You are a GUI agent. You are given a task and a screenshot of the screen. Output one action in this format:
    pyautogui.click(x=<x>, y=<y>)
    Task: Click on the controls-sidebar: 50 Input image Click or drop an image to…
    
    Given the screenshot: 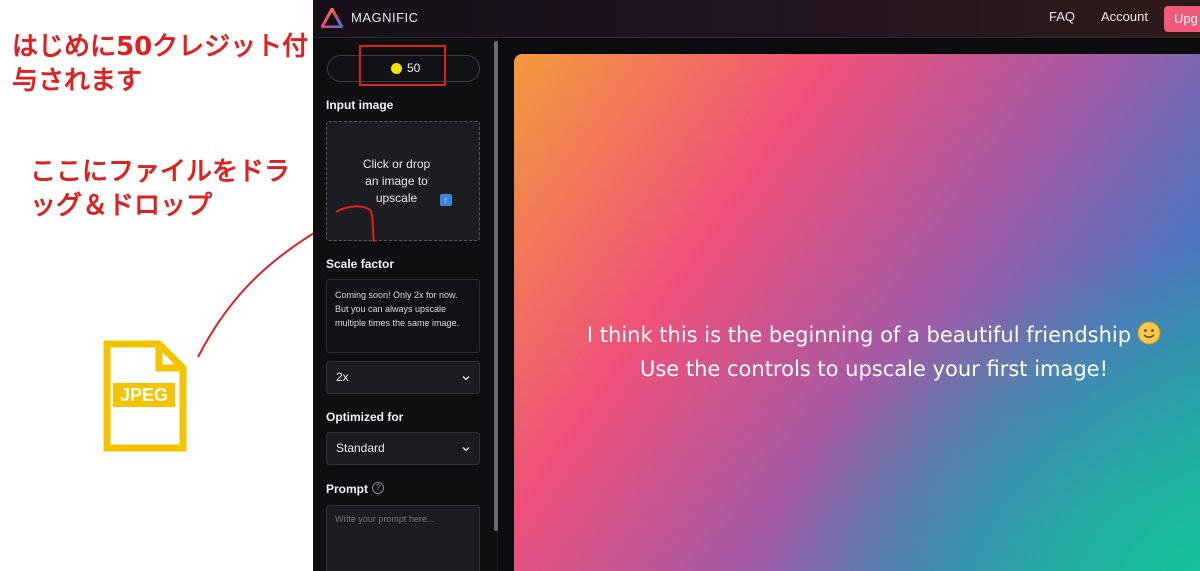 What is the action you would take?
    pyautogui.click(x=405, y=305)
    